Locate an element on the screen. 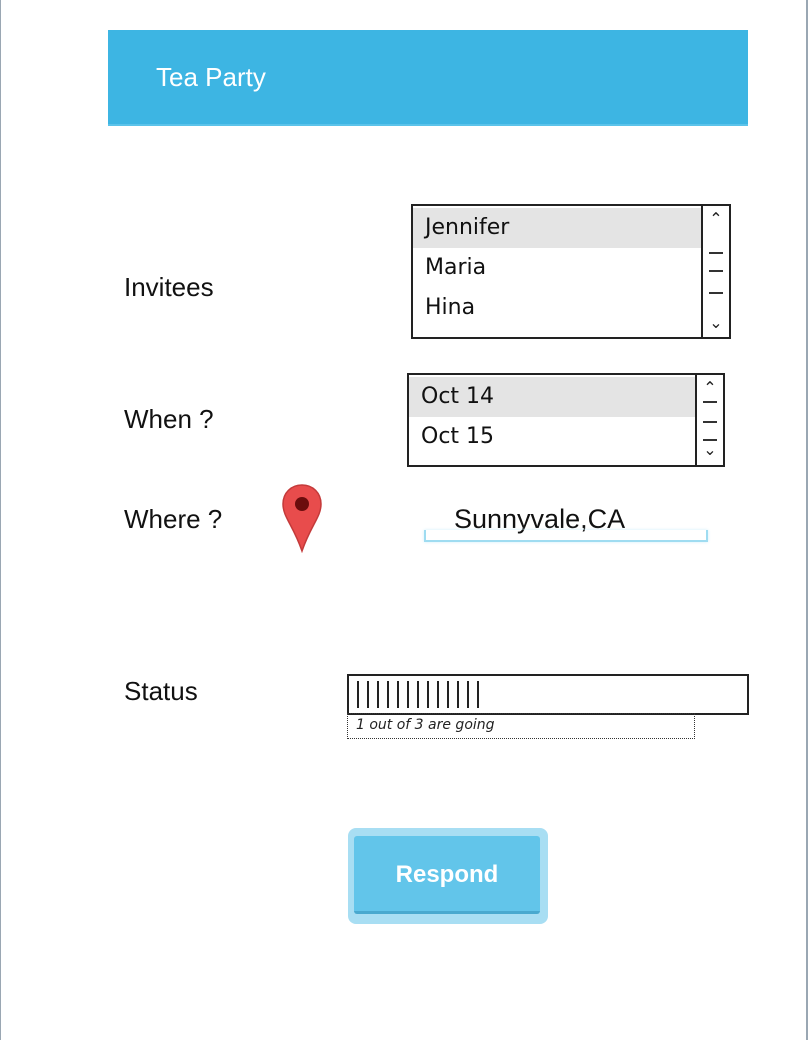 The image size is (808, 1040). respond-button-frame: Respond is located at coordinates (448, 876).